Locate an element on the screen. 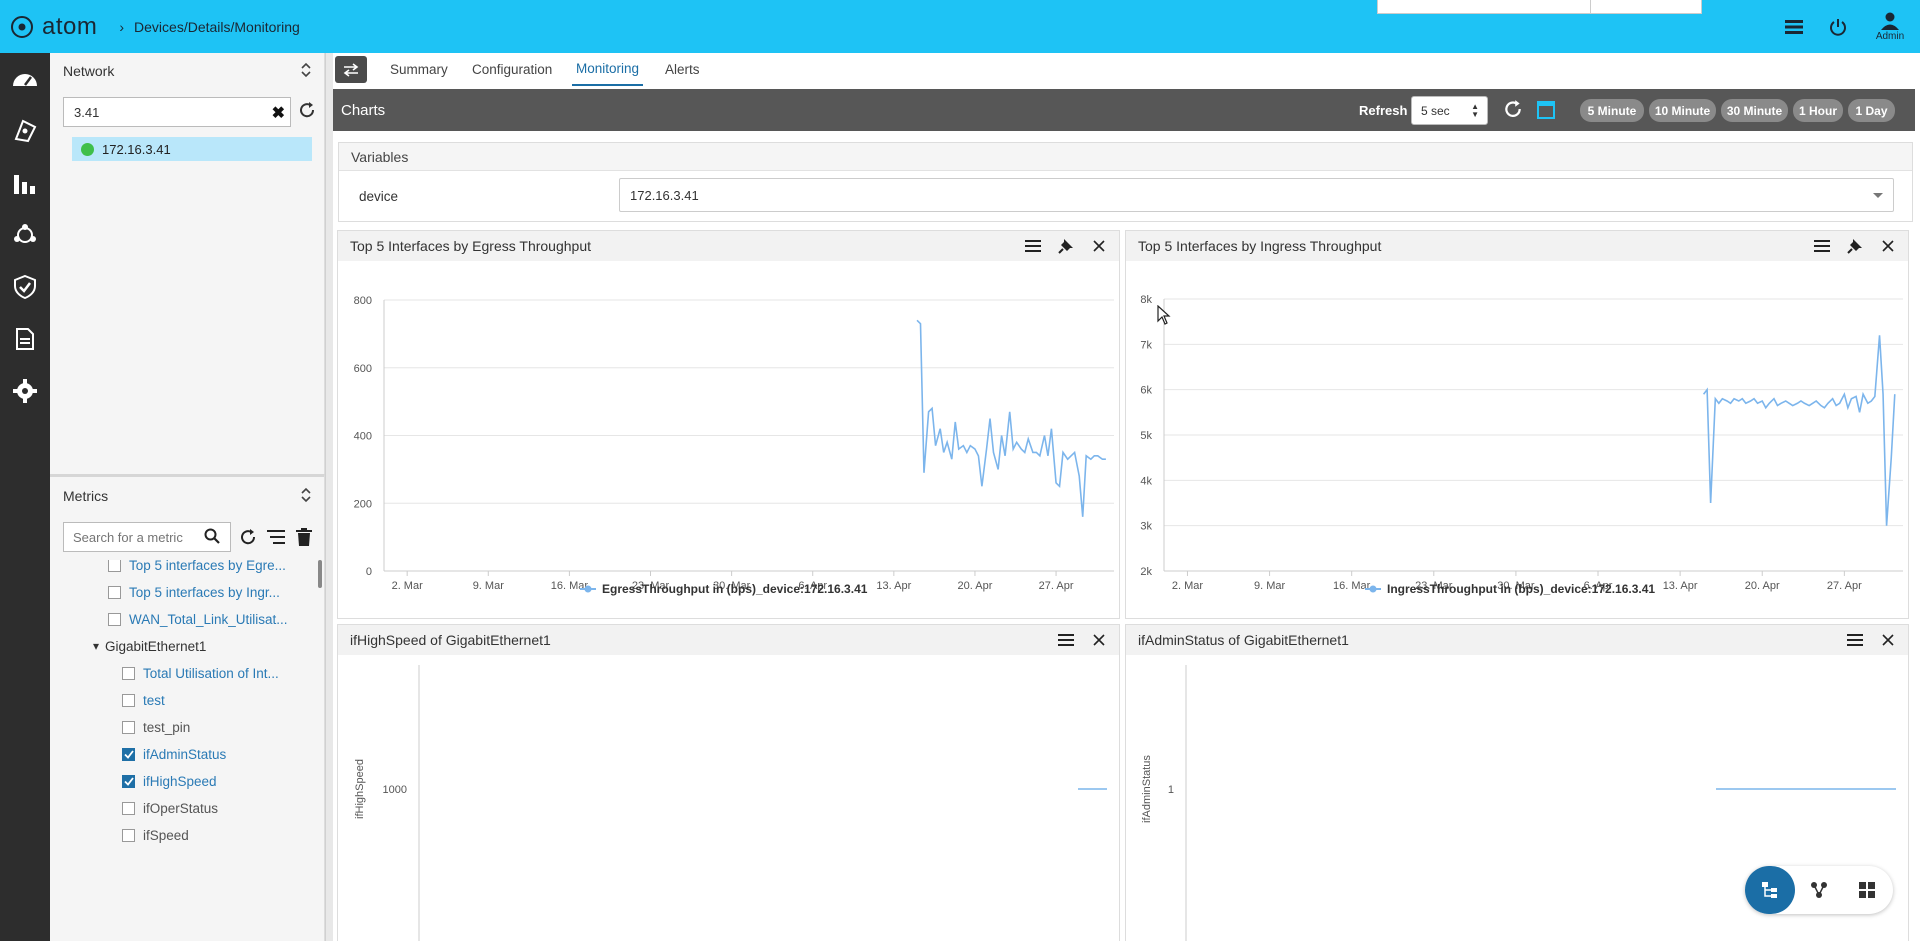  y-tick-label: 200 is located at coordinates (363, 504).